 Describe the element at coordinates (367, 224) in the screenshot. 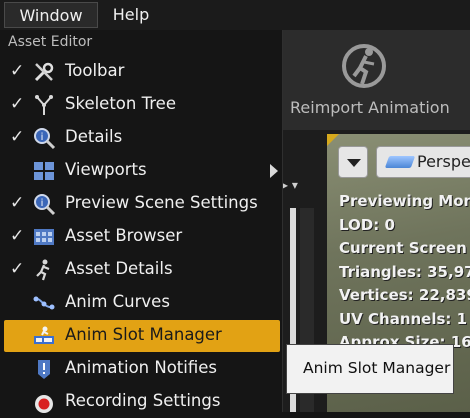

I see `viewport-stat-line: LOD: 0` at that location.